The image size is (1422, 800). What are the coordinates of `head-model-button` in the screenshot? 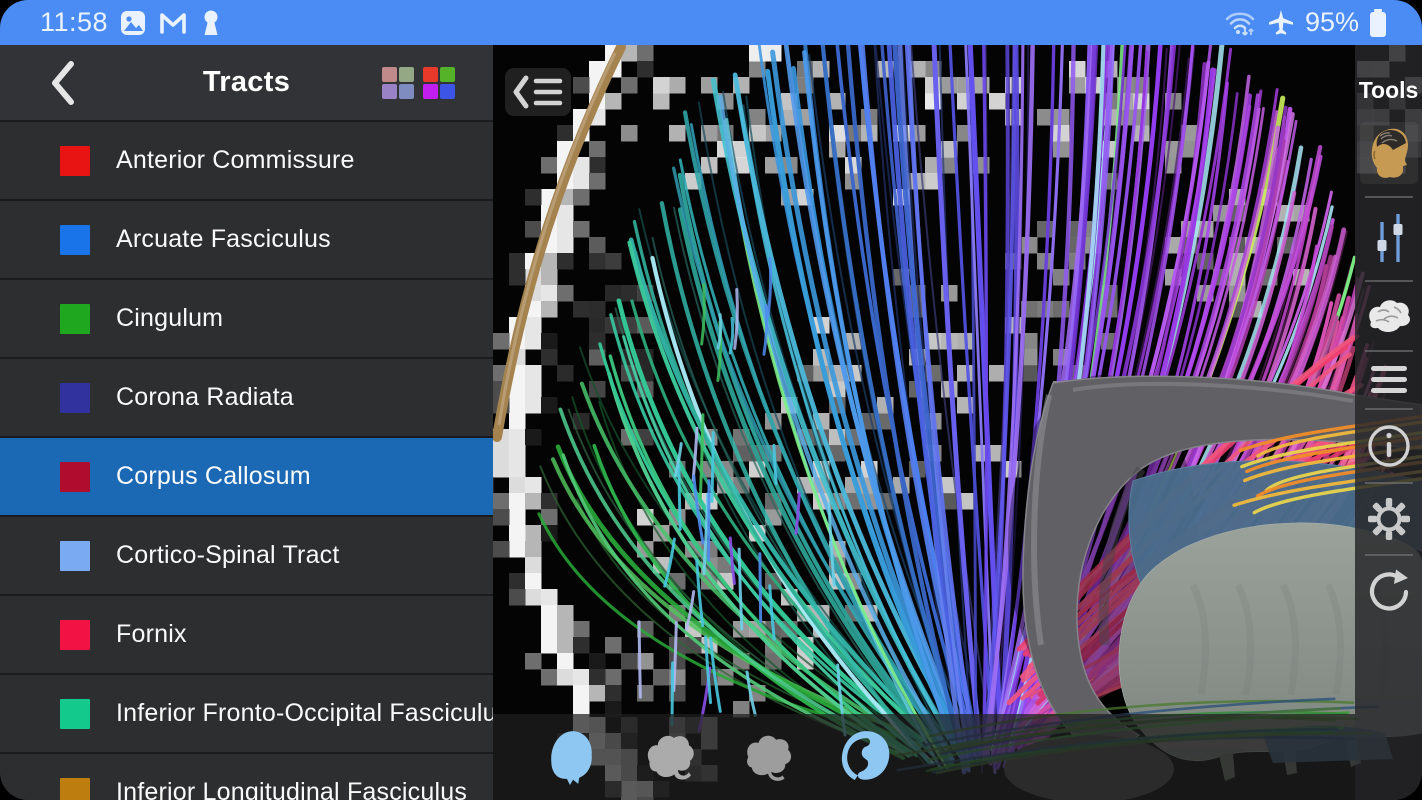 It's located at (1388, 153).